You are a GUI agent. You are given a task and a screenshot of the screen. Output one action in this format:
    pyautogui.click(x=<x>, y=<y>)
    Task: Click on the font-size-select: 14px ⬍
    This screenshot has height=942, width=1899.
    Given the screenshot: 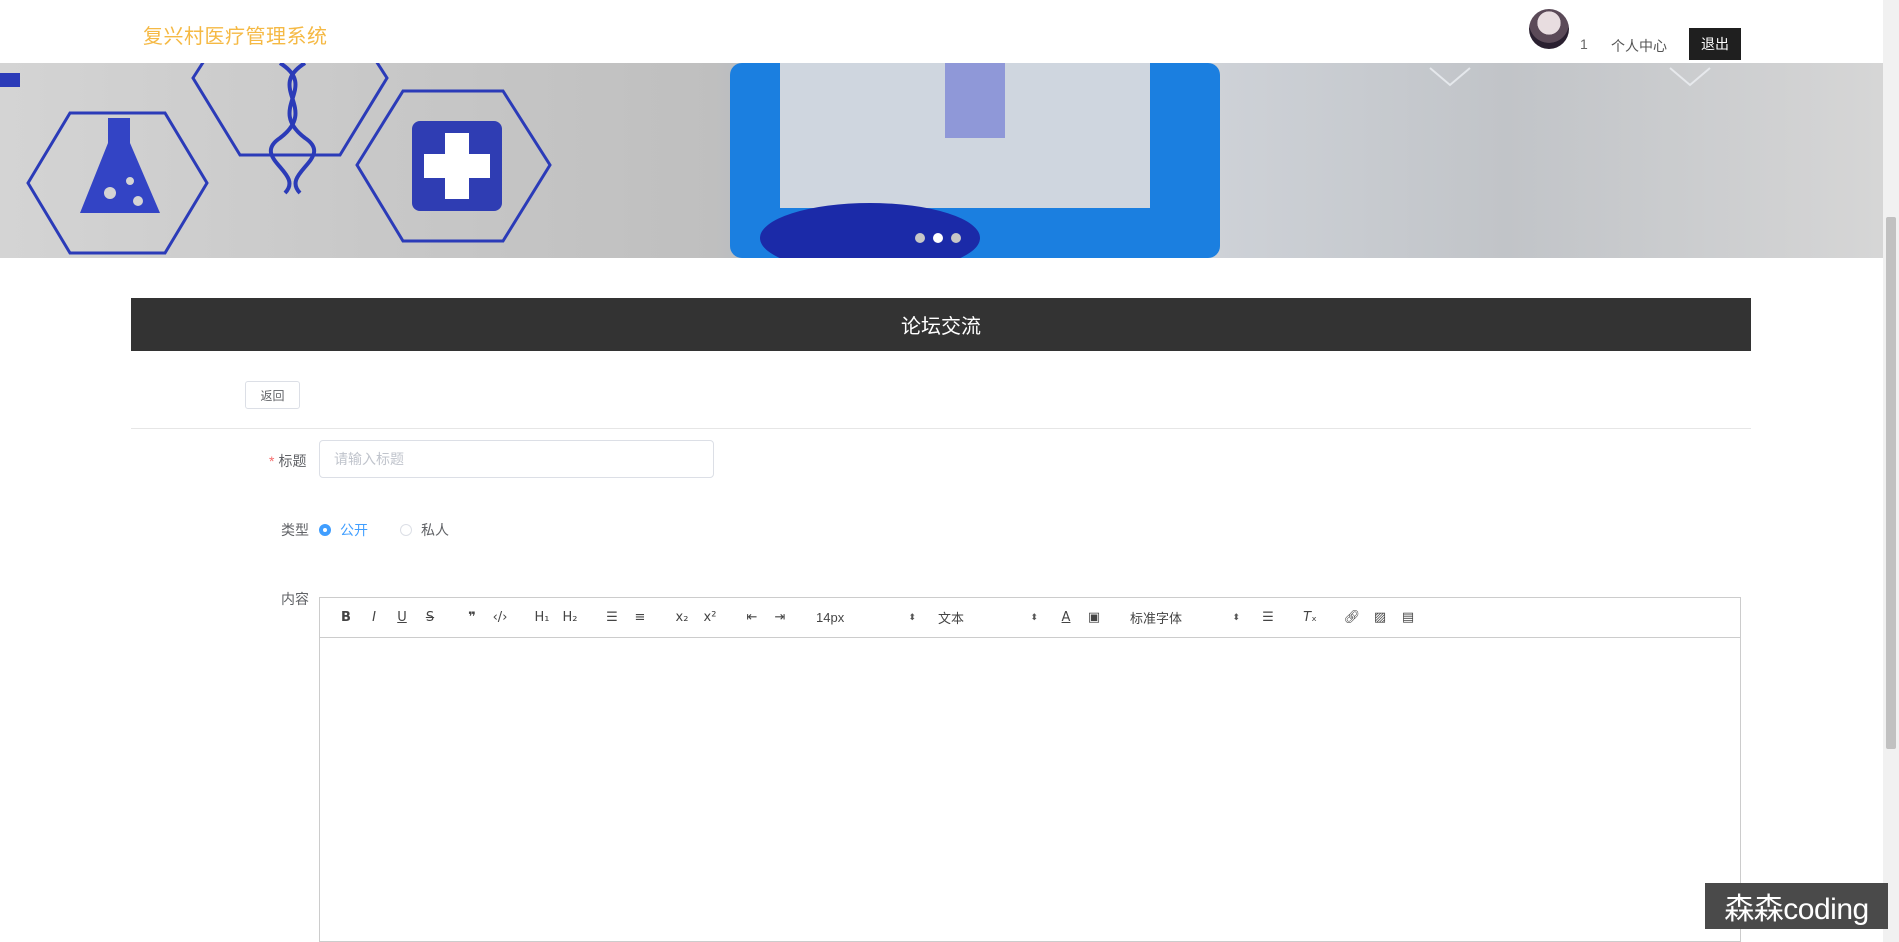 What is the action you would take?
    pyautogui.click(x=862, y=618)
    